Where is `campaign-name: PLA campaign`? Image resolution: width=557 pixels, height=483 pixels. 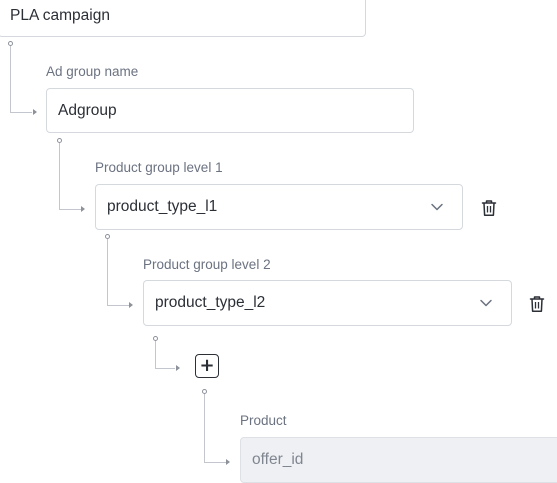 campaign-name: PLA campaign is located at coordinates (60, 15).